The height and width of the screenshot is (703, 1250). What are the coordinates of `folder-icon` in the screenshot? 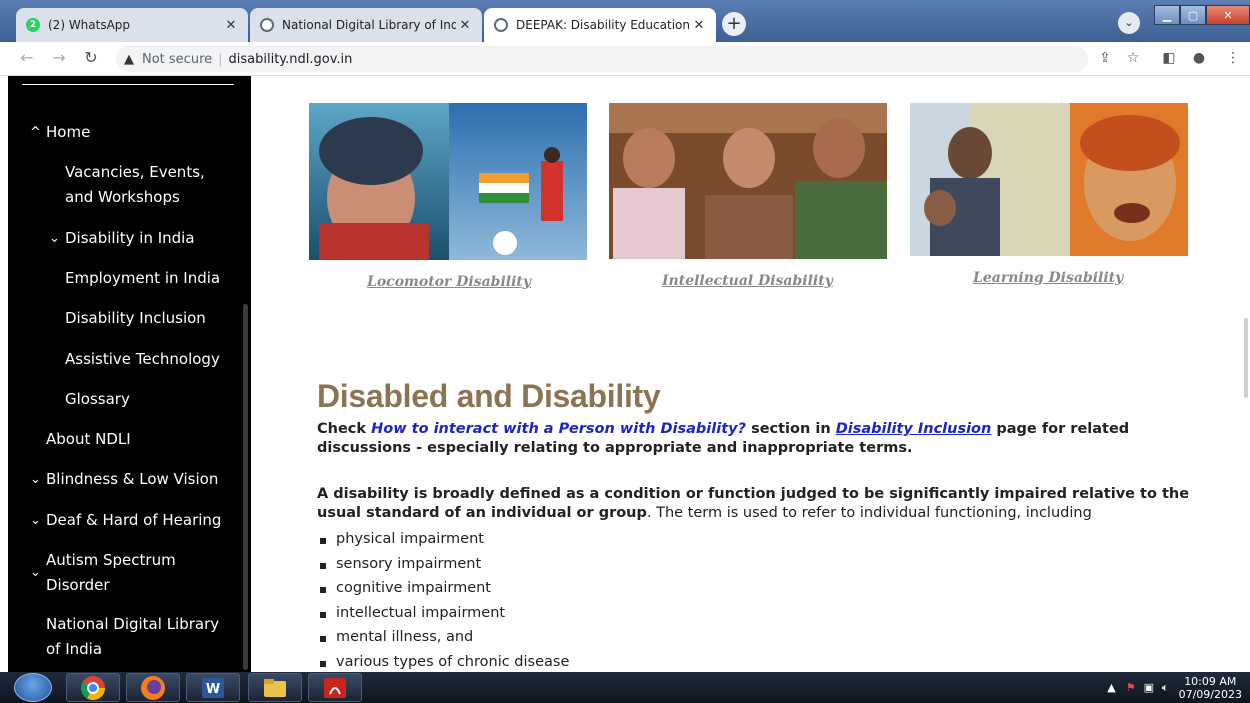 It's located at (275, 687).